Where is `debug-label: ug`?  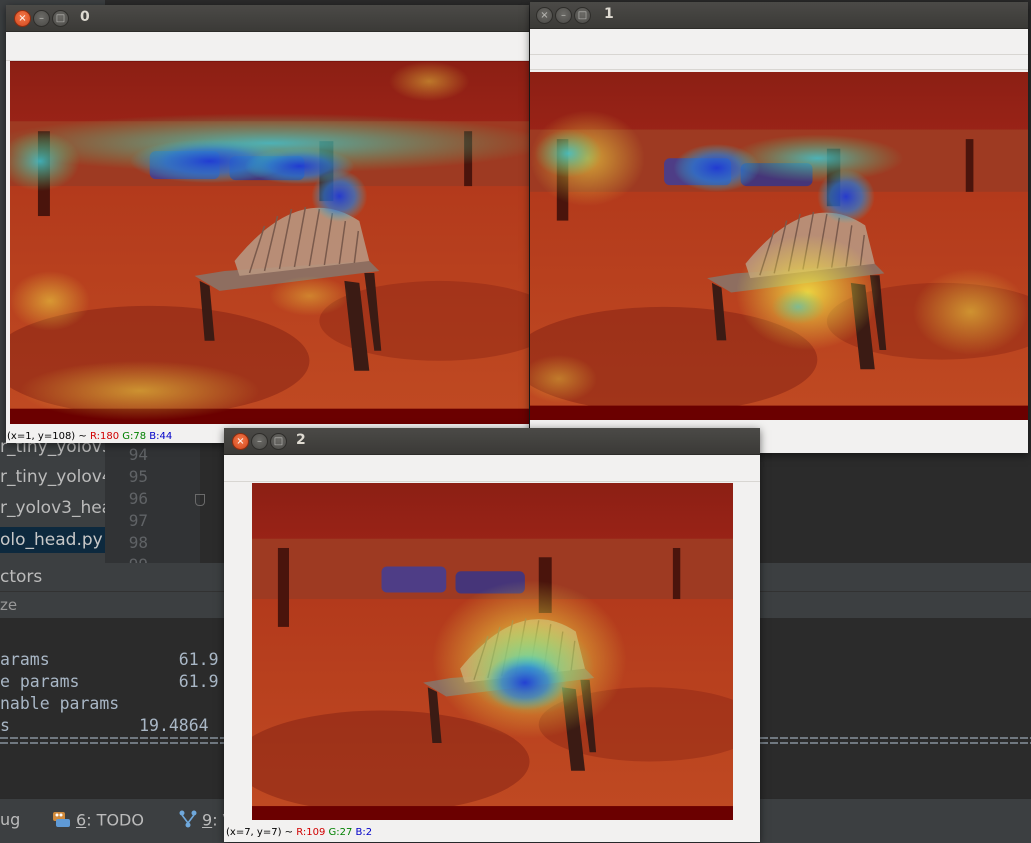 debug-label: ug is located at coordinates (10, 819).